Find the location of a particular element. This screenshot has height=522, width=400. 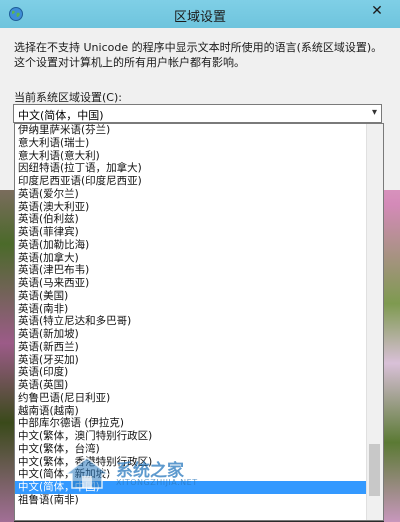

locale-option: 中文(简体，中国) is located at coordinates (191, 487).